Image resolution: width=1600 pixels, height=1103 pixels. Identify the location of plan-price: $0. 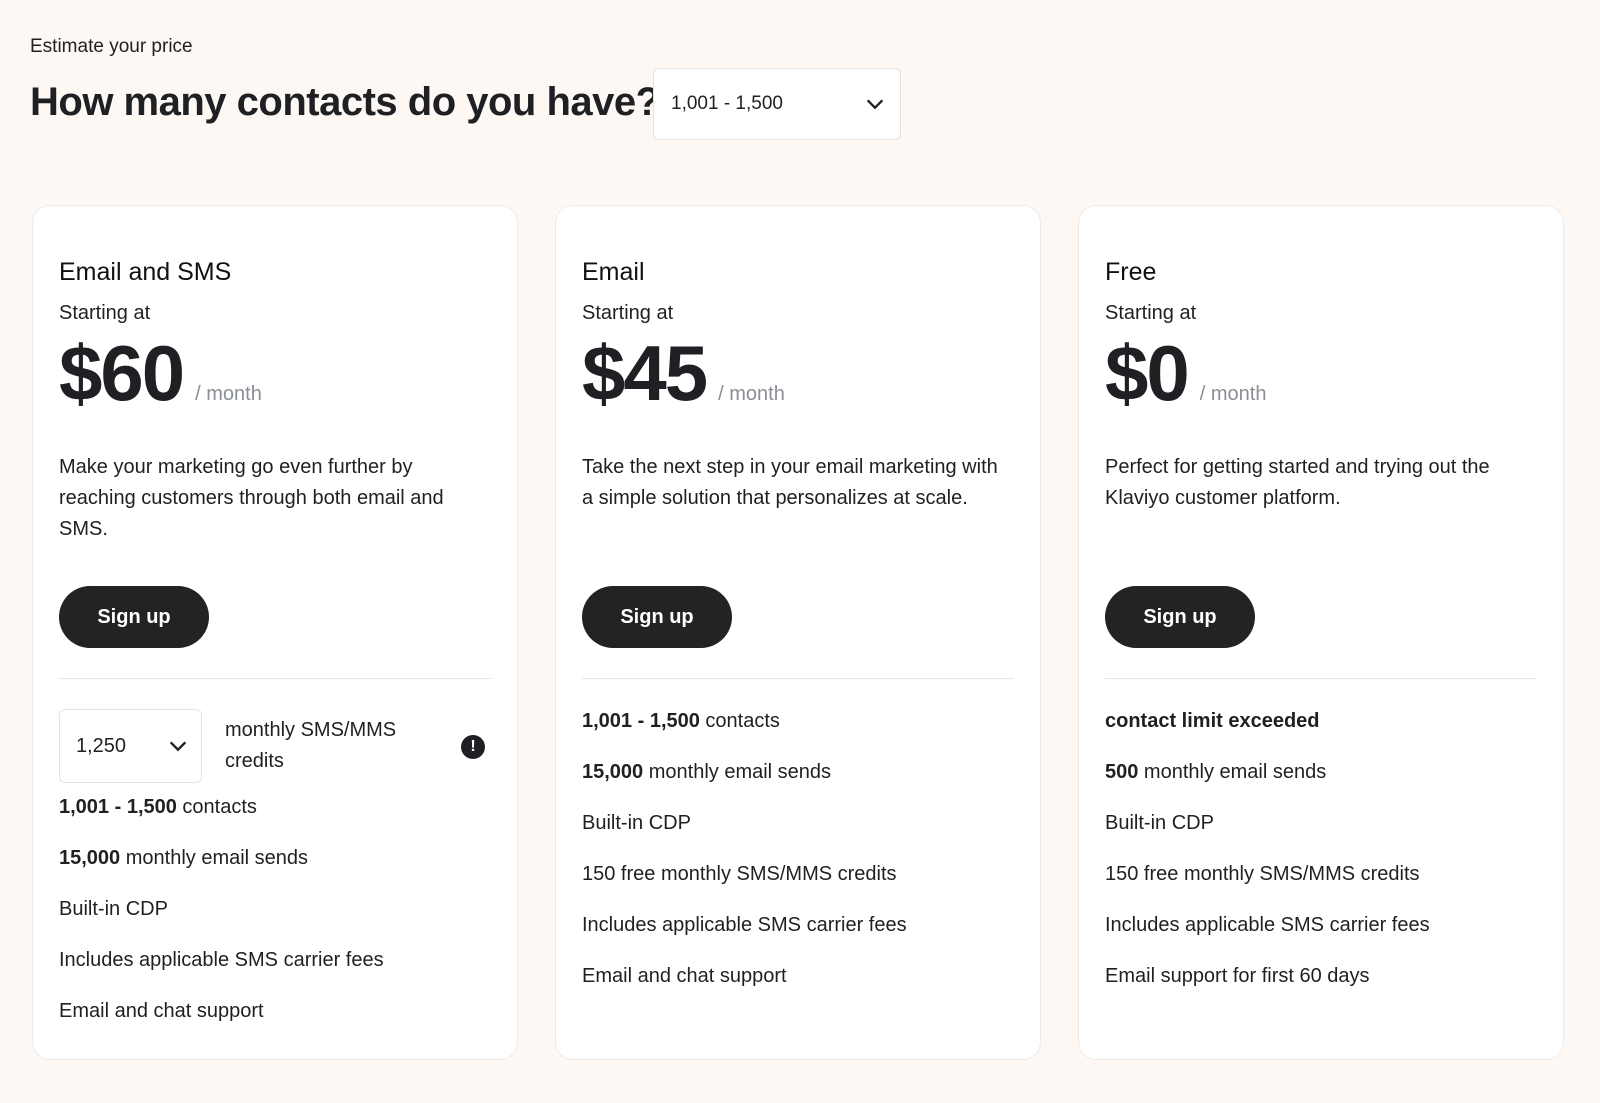
(1147, 373).